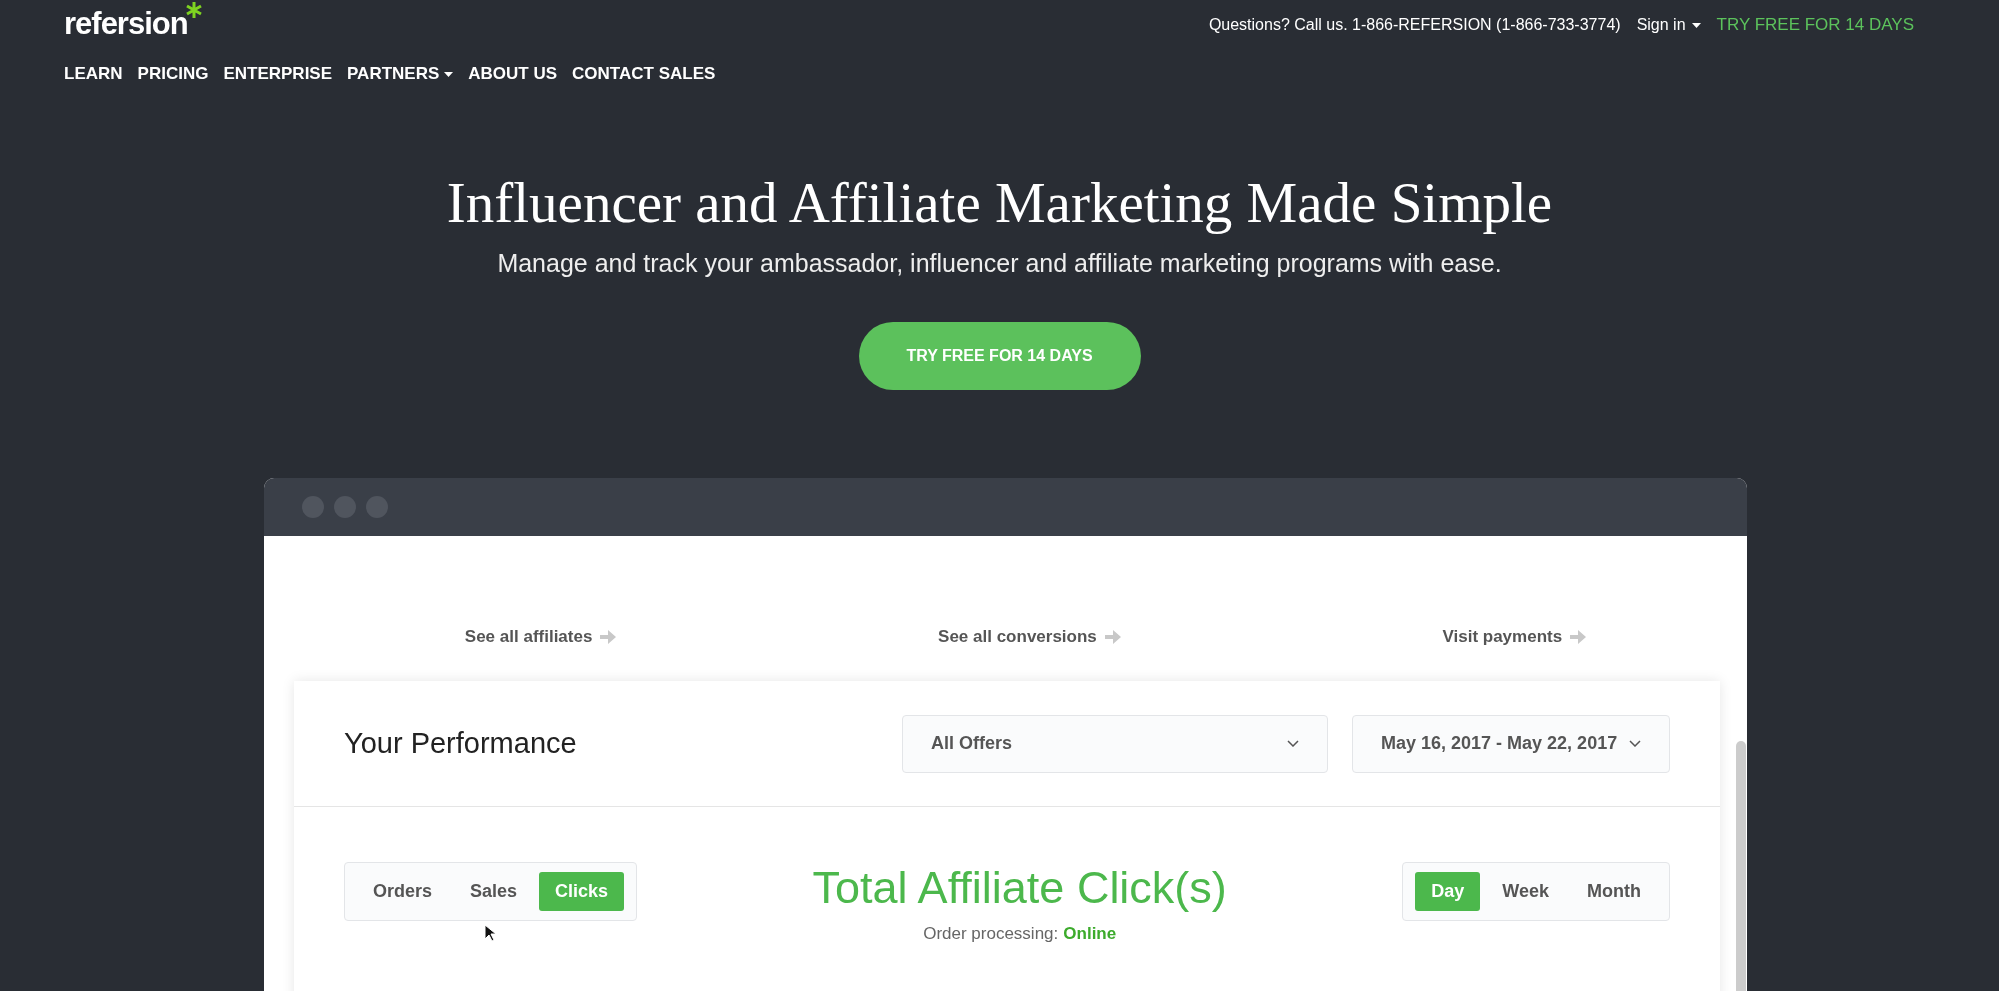 The width and height of the screenshot is (1999, 991). I want to click on sign-in-link: Sign in, so click(1668, 25).